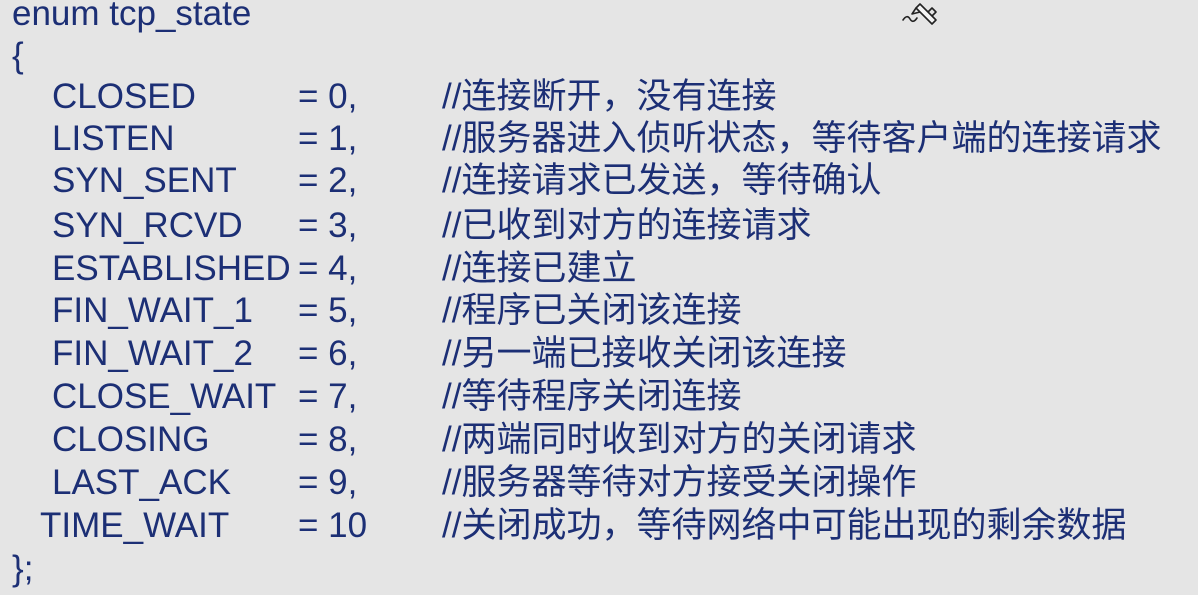 The width and height of the screenshot is (1198, 595). I want to click on entry-comment: //另一端已接收关闭该连接, so click(644, 353).